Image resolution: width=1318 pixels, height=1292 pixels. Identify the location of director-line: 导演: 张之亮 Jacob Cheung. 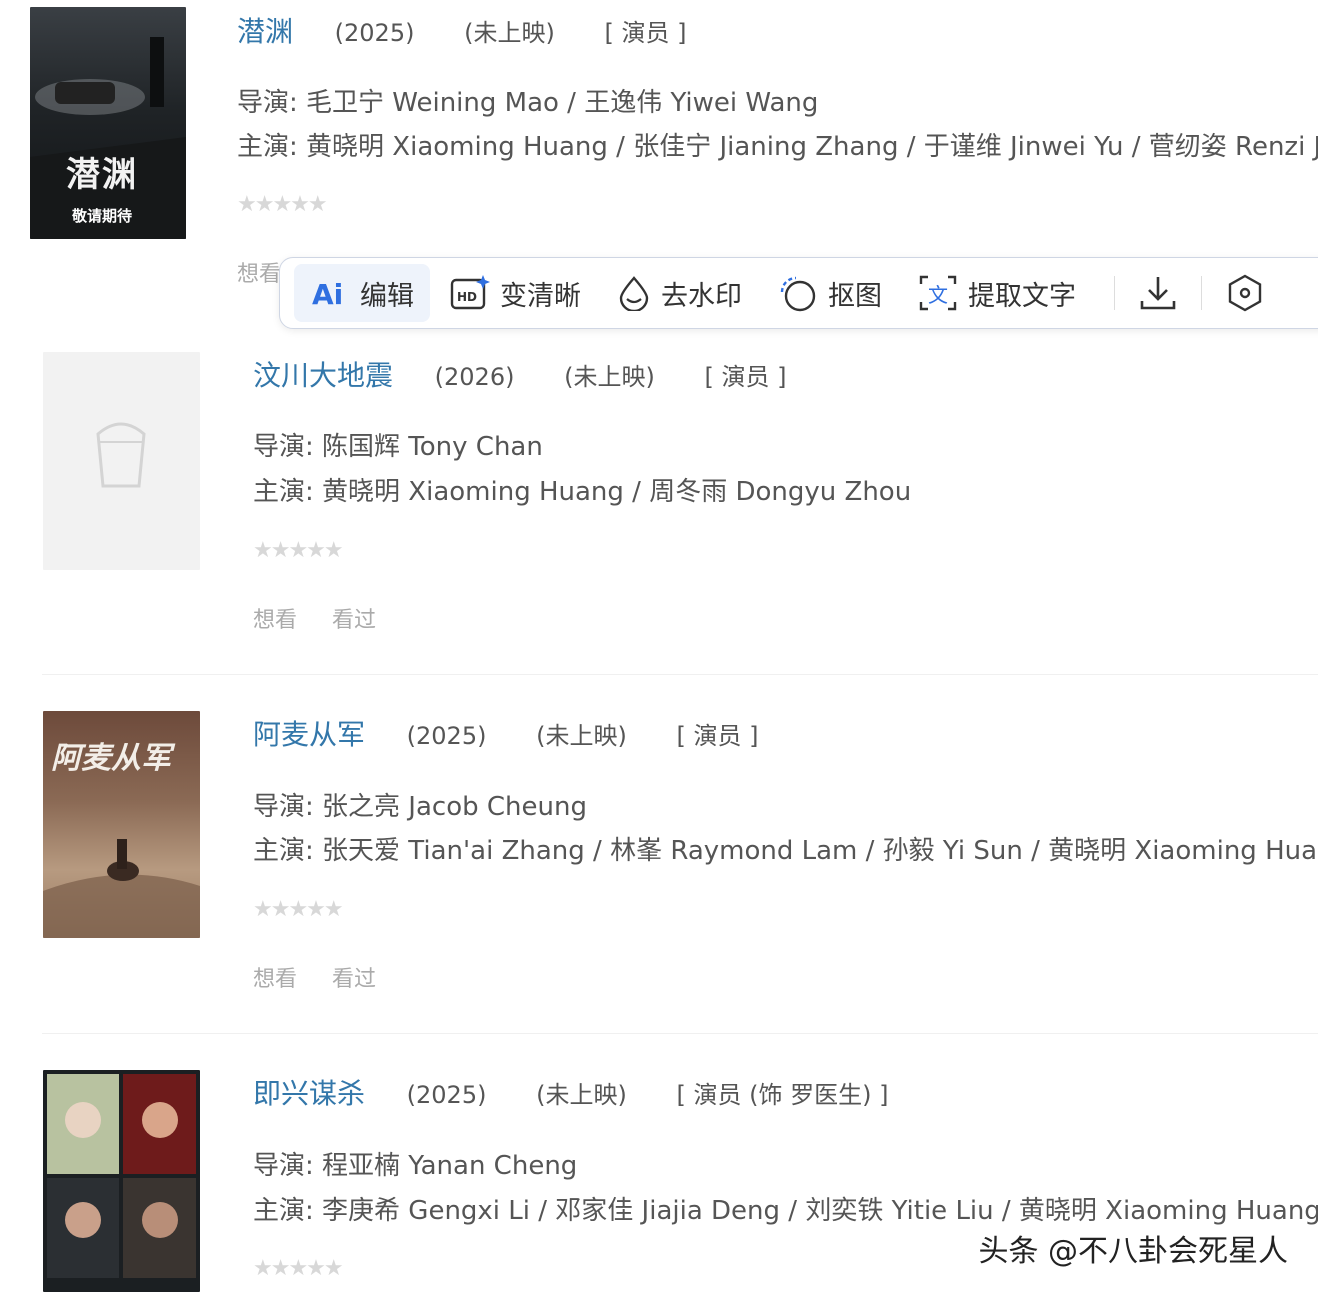
(420, 804).